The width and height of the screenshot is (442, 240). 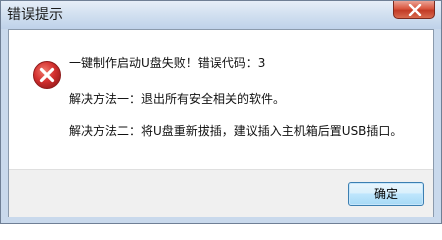 What do you see at coordinates (236, 131) in the screenshot?
I see `solution-two-text: 解决方法二：将U盘重新拔插，建议插入主机箱后置USB插口。` at bounding box center [236, 131].